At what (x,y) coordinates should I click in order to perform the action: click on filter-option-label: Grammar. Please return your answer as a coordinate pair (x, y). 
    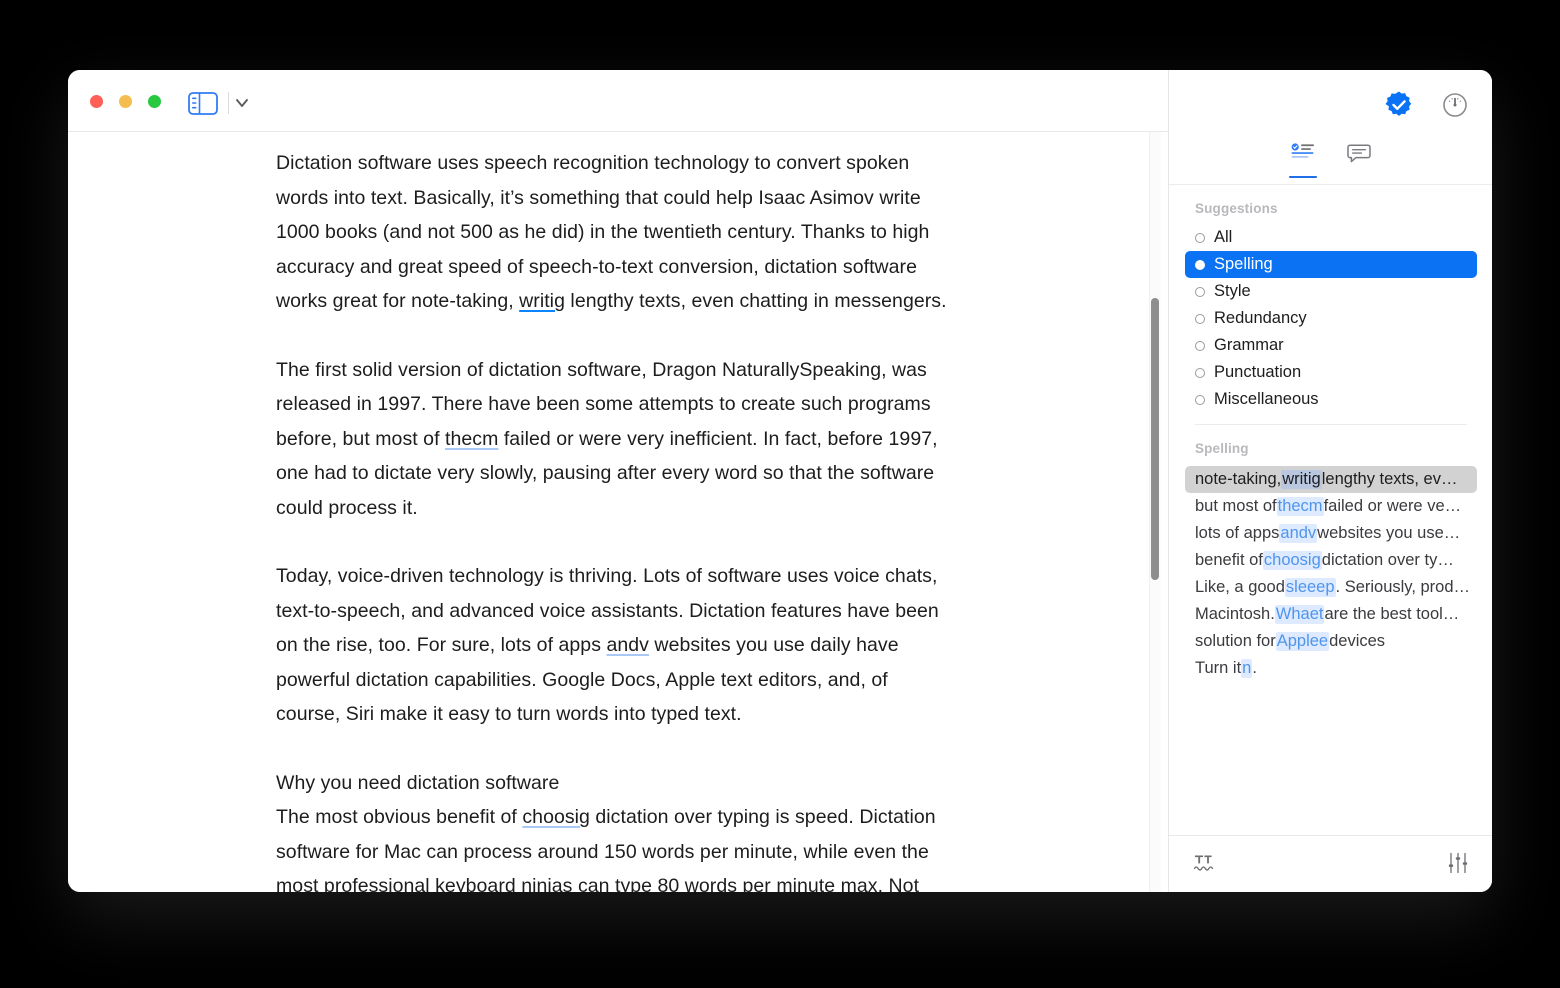
    Looking at the image, I should click on (1249, 345).